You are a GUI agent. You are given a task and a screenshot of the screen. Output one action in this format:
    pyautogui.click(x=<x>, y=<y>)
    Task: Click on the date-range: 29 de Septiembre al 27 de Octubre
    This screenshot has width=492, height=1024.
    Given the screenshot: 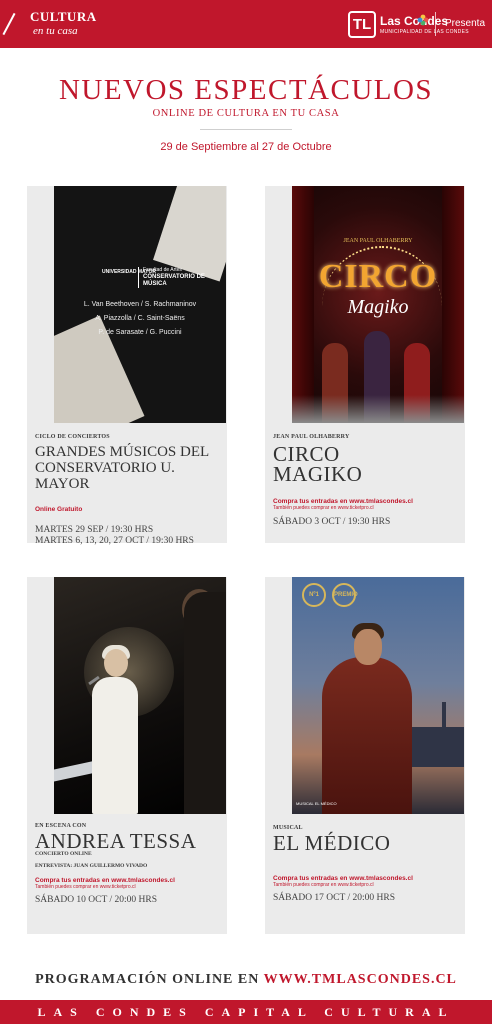 What is the action you would take?
    pyautogui.click(x=246, y=147)
    